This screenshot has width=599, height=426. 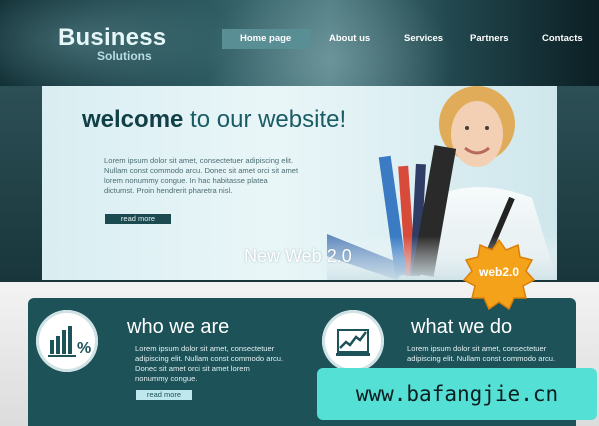 I want to click on nav-contacts: Contacts, so click(x=562, y=39).